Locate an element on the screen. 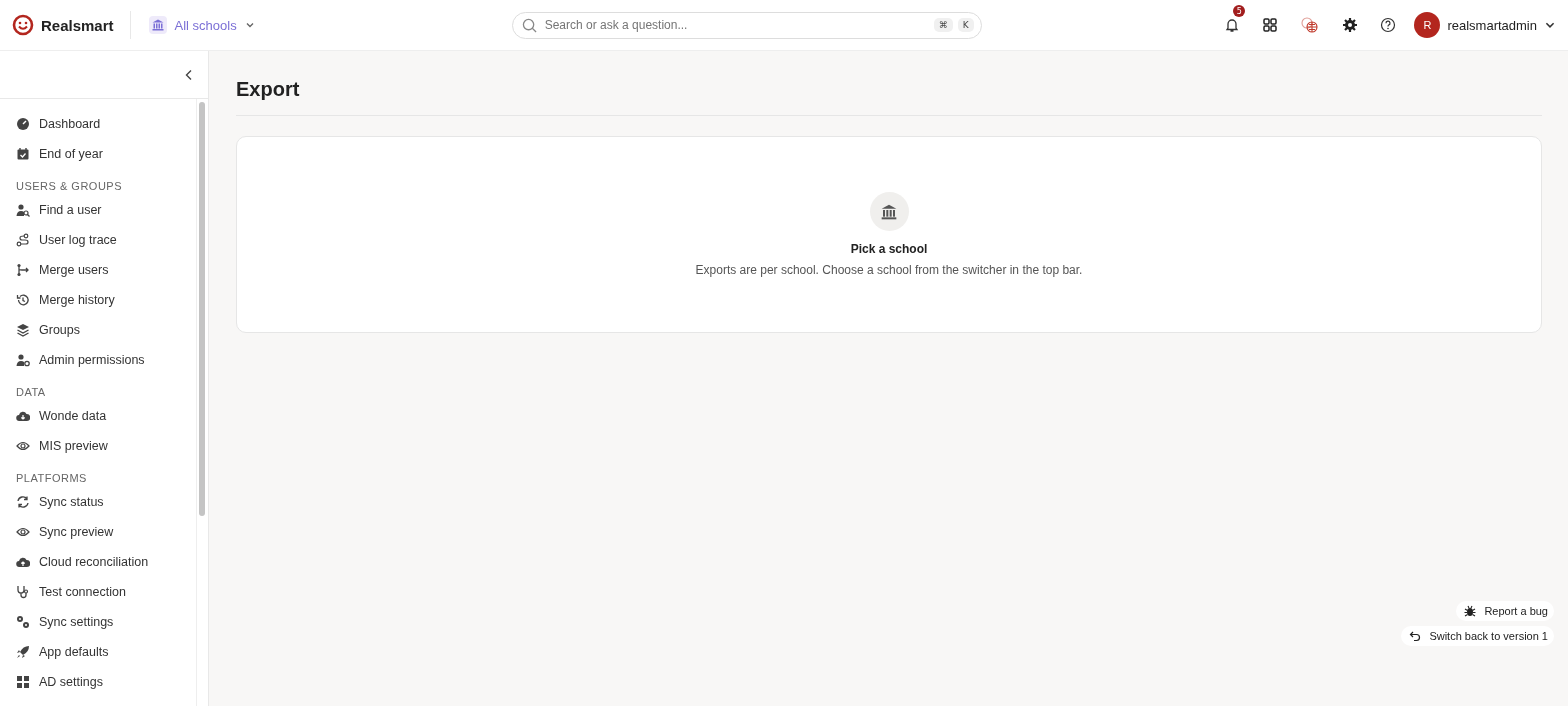 This screenshot has width=1568, height=706. gauge-icon is located at coordinates (23, 124).